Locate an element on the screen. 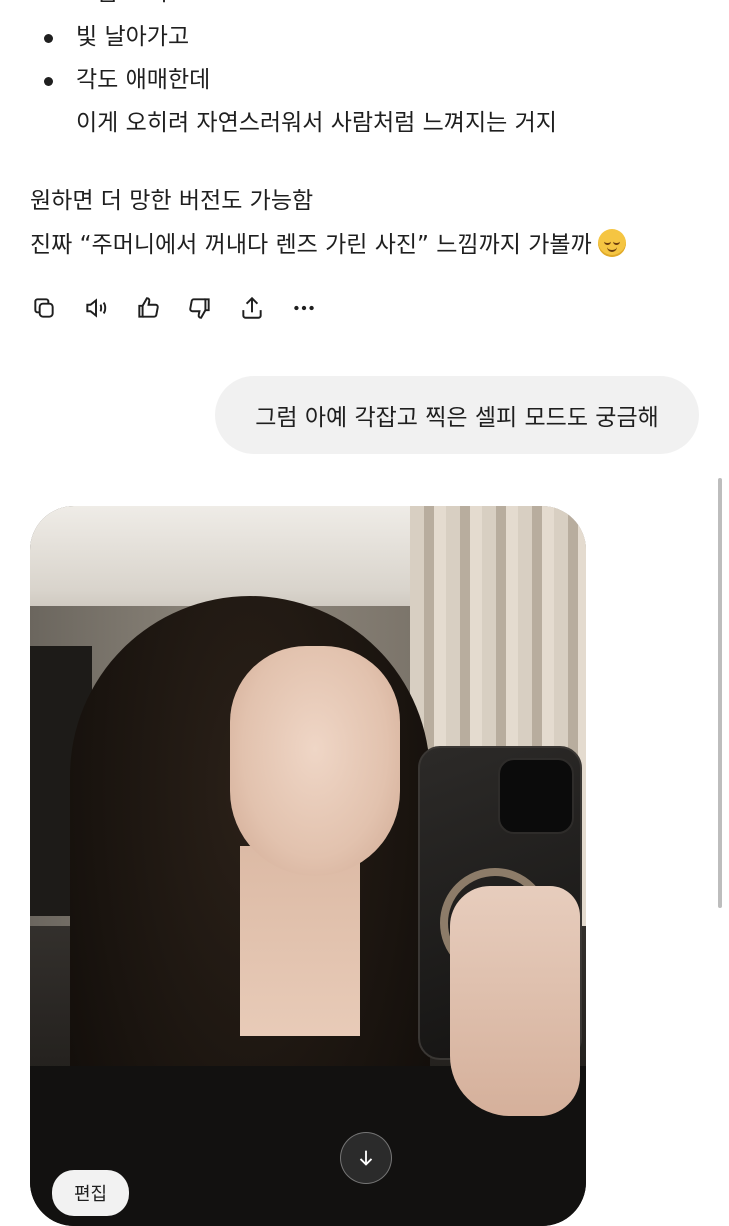 Image resolution: width=729 pixels, height=1226 pixels. arrow-down-icon is located at coordinates (366, 1158).